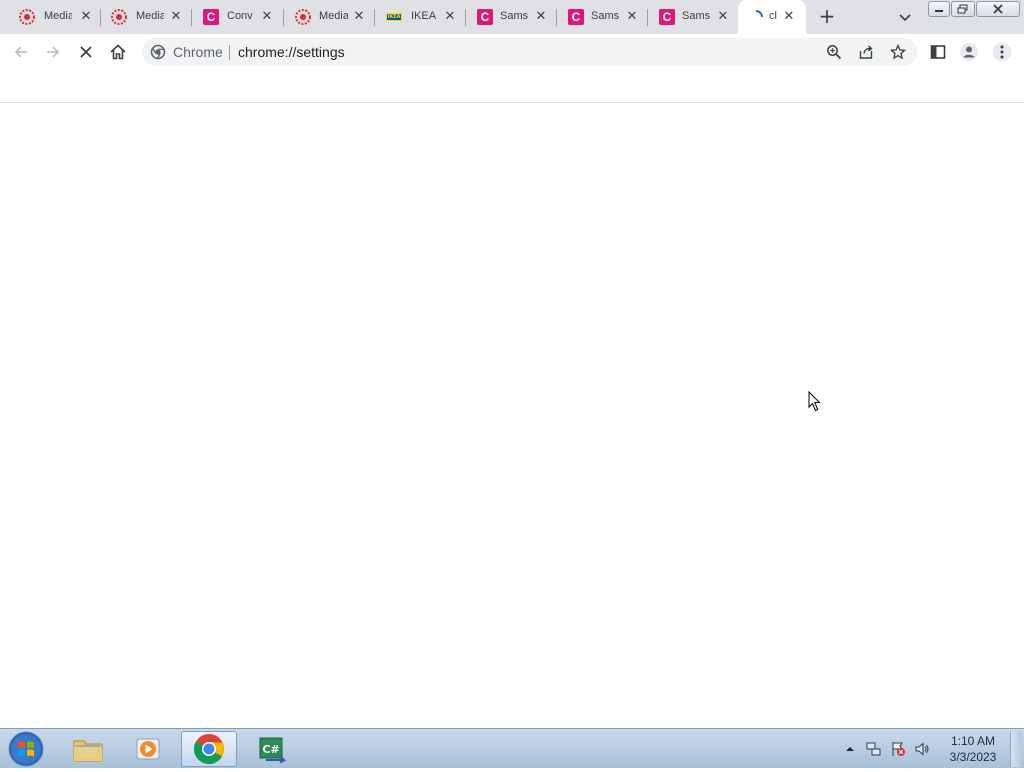 The image size is (1024, 772). I want to click on home-icon, so click(118, 52).